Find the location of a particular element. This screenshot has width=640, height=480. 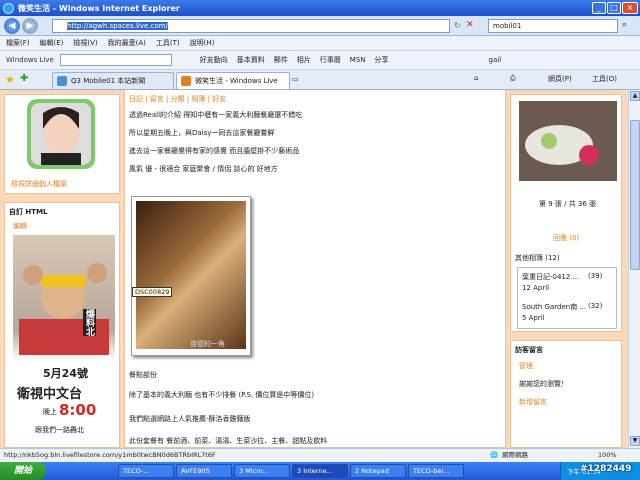

menu-edit: 編輯(E) is located at coordinates (52, 43).